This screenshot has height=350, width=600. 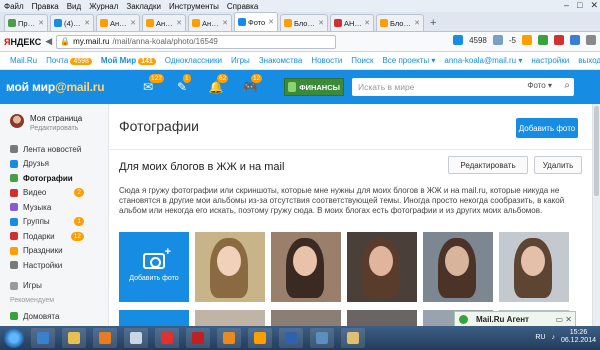 What do you see at coordinates (314, 87) in the screenshot?
I see `finance-button: ФИНАНСЫ` at bounding box center [314, 87].